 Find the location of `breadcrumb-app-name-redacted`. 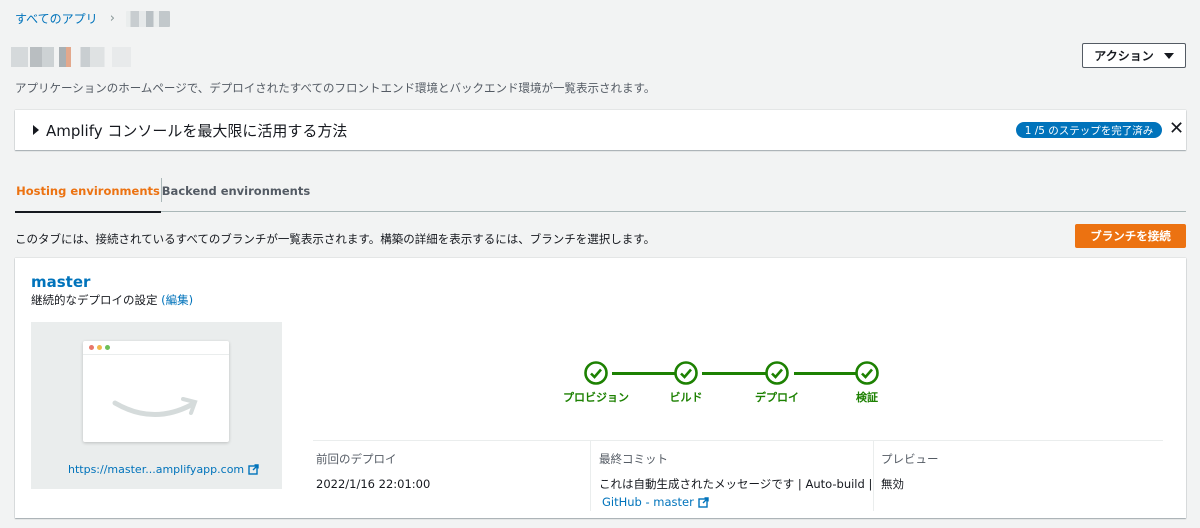

breadcrumb-app-name-redacted is located at coordinates (147, 18).